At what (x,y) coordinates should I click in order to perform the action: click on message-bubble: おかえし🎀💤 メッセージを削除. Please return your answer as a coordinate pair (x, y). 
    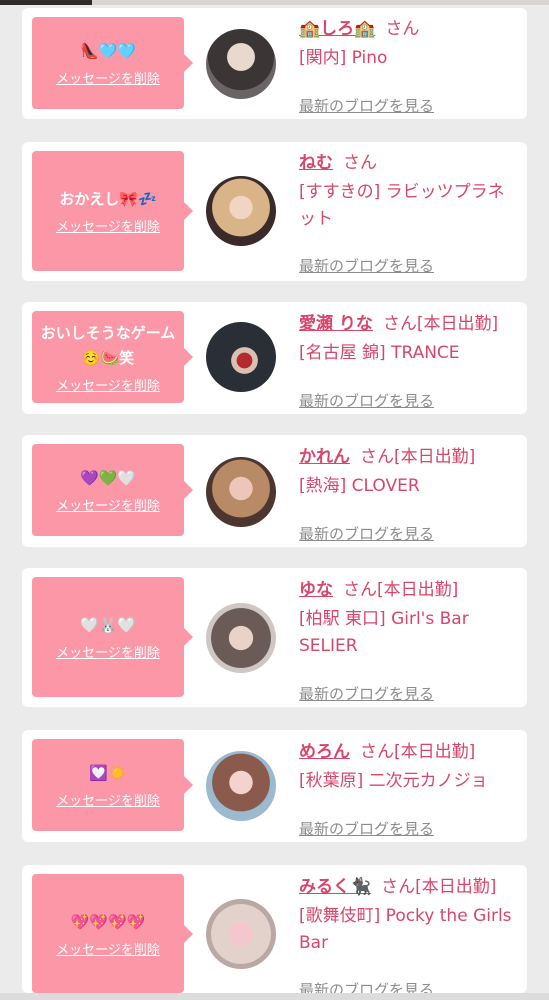
    Looking at the image, I should click on (112, 211).